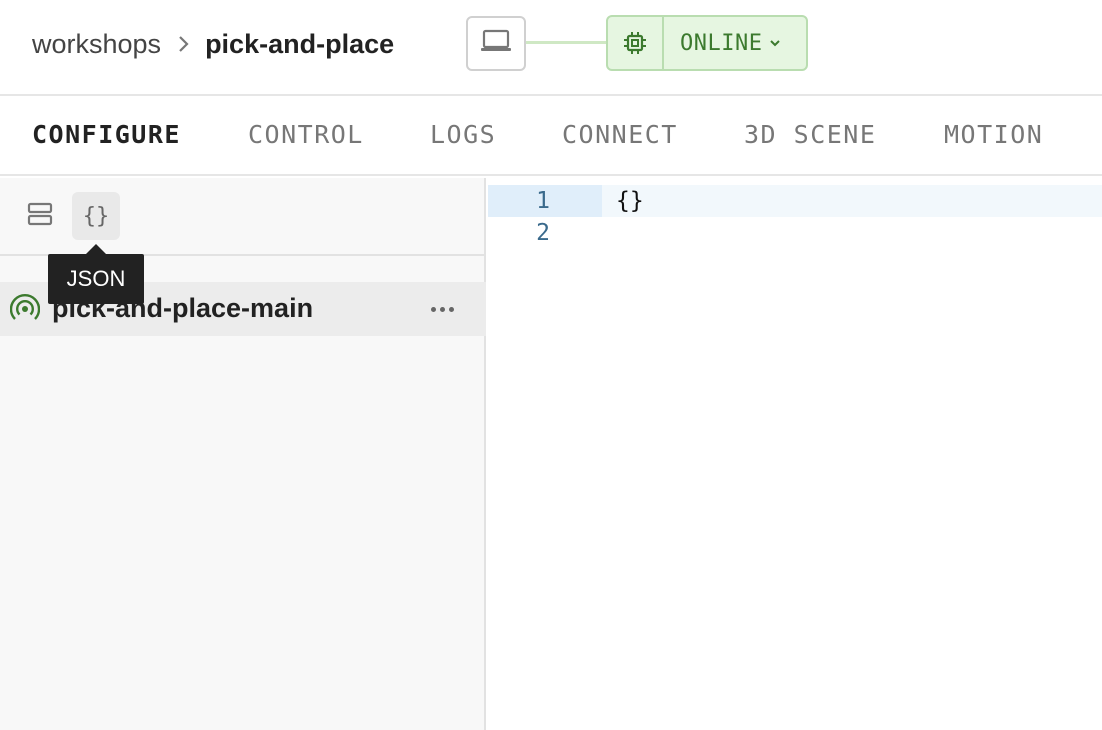  I want to click on breadcrumb-current: pick-and-place, so click(300, 43).